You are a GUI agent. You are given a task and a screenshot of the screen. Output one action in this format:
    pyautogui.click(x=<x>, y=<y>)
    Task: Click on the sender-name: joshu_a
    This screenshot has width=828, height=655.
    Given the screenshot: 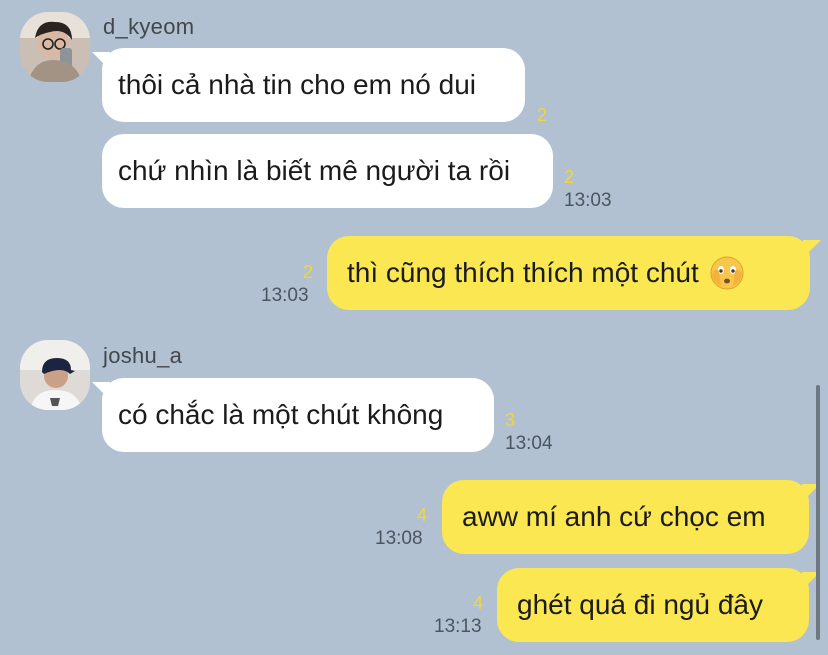 What is the action you would take?
    pyautogui.click(x=143, y=355)
    